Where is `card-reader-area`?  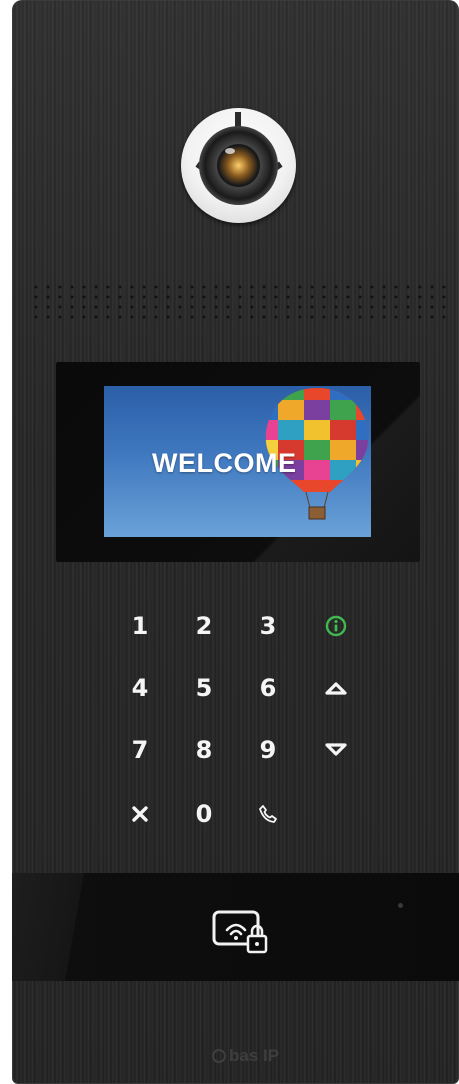 card-reader-area is located at coordinates (235, 927).